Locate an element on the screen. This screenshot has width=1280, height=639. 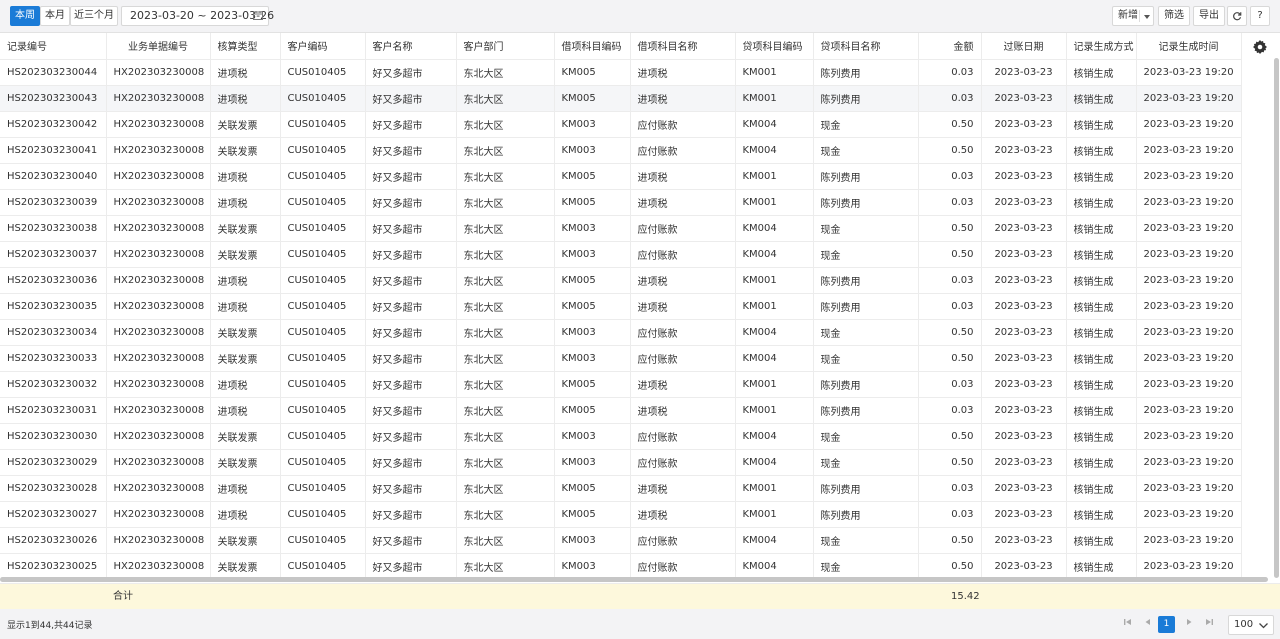
cell-record-id: HS202303230040 is located at coordinates (53, 176).